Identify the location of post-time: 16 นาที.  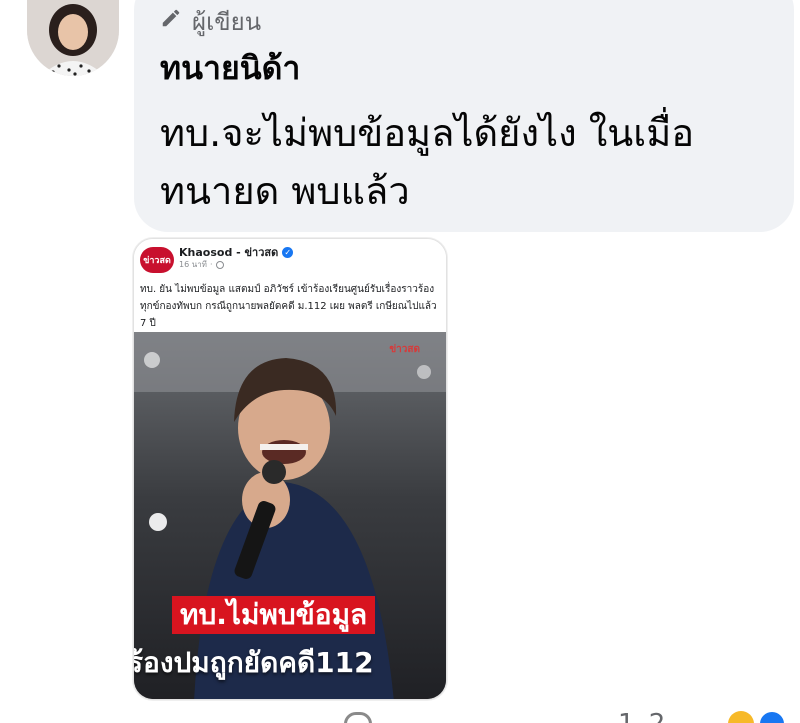
(193, 264).